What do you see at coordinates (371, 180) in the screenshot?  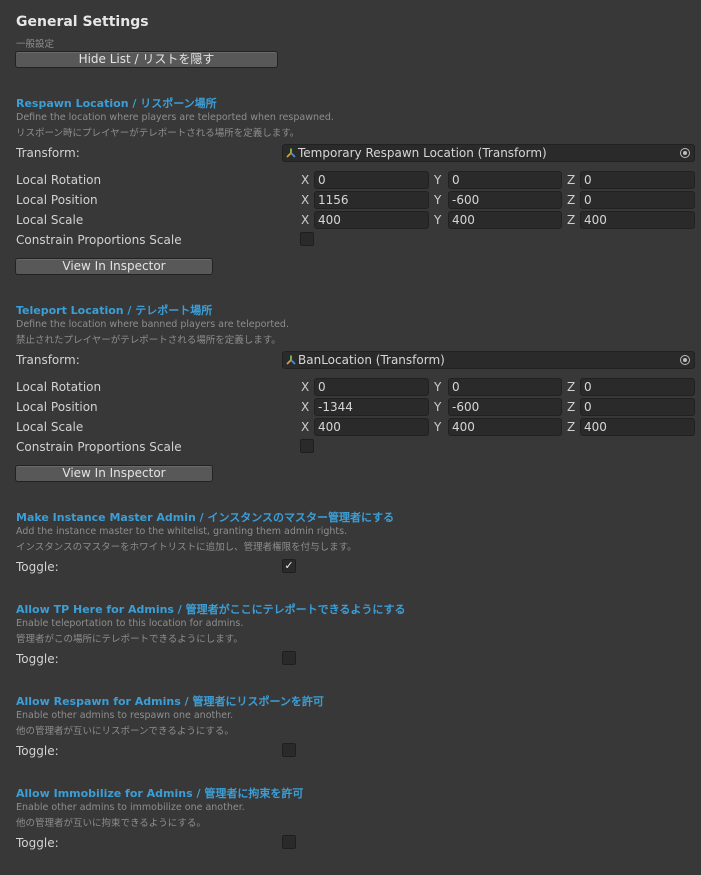 I see `respawn-rotation-x-field: 0` at bounding box center [371, 180].